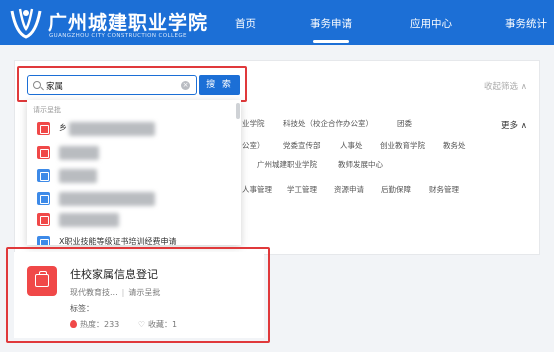 The width and height of the screenshot is (554, 352). I want to click on filter-tag: 人事管理, so click(257, 189).